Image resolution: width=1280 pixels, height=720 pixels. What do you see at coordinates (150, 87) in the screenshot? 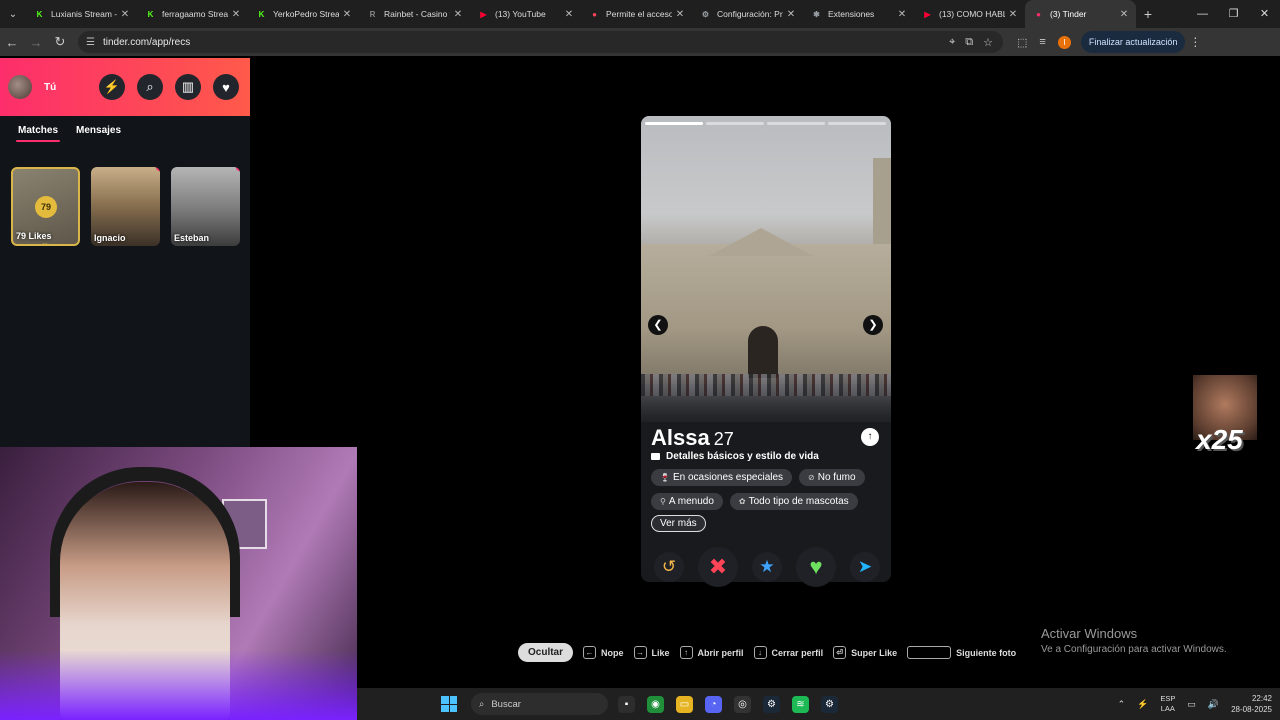
I see `explore-icon: ⌕` at bounding box center [150, 87].